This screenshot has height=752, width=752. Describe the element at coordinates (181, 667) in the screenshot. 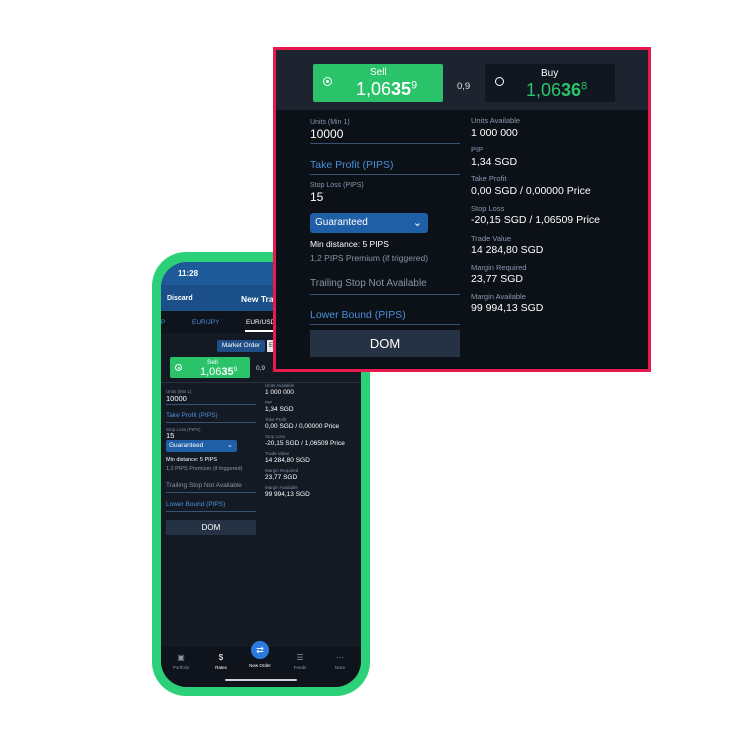

I see `nav-label: Portfolio` at that location.